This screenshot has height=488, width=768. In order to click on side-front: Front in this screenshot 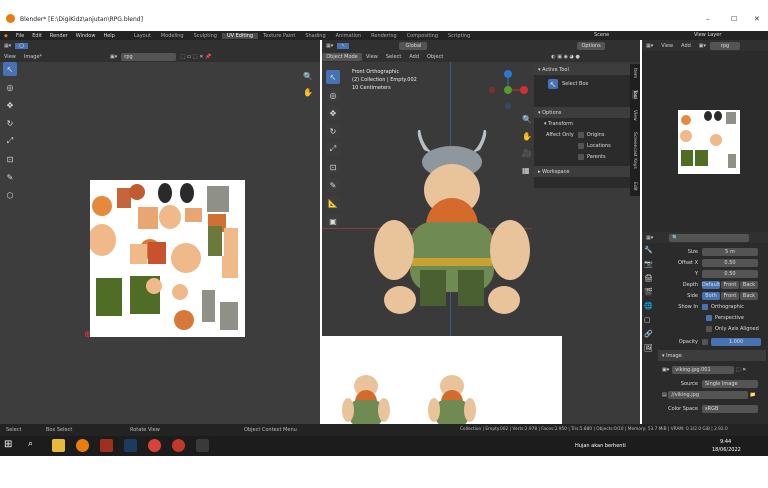, I will do `click(730, 295)`.